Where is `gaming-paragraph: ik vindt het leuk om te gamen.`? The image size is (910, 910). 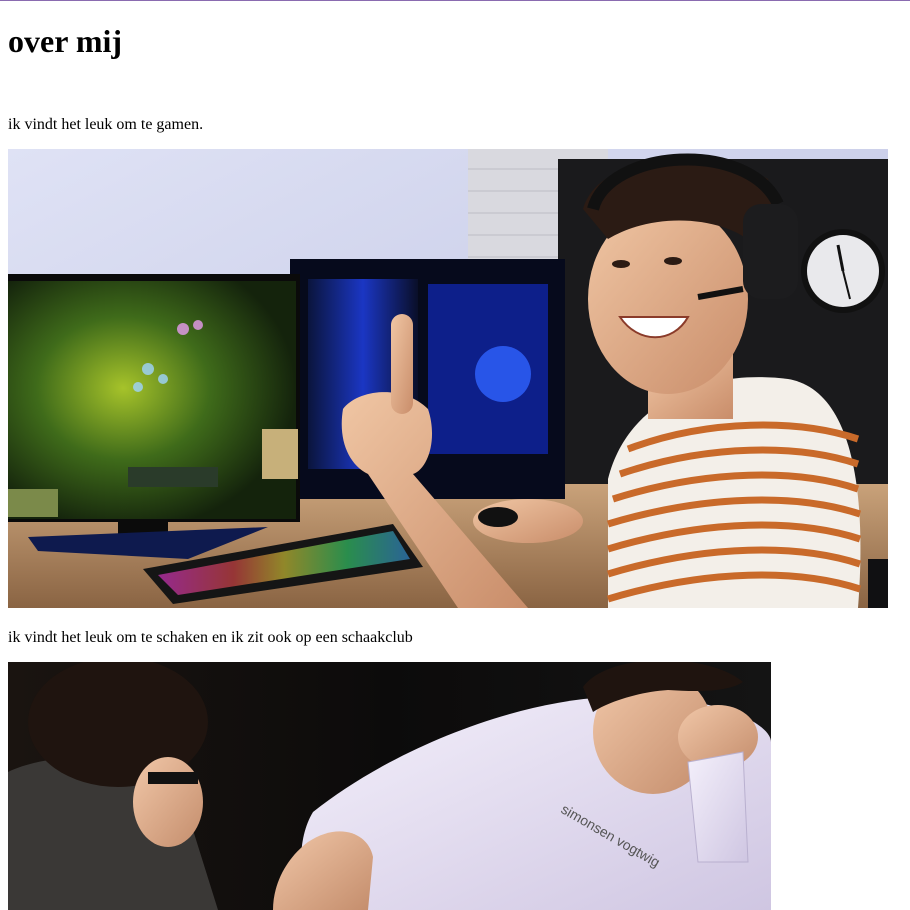 gaming-paragraph: ik vindt het leuk om te gamen. is located at coordinates (106, 124).